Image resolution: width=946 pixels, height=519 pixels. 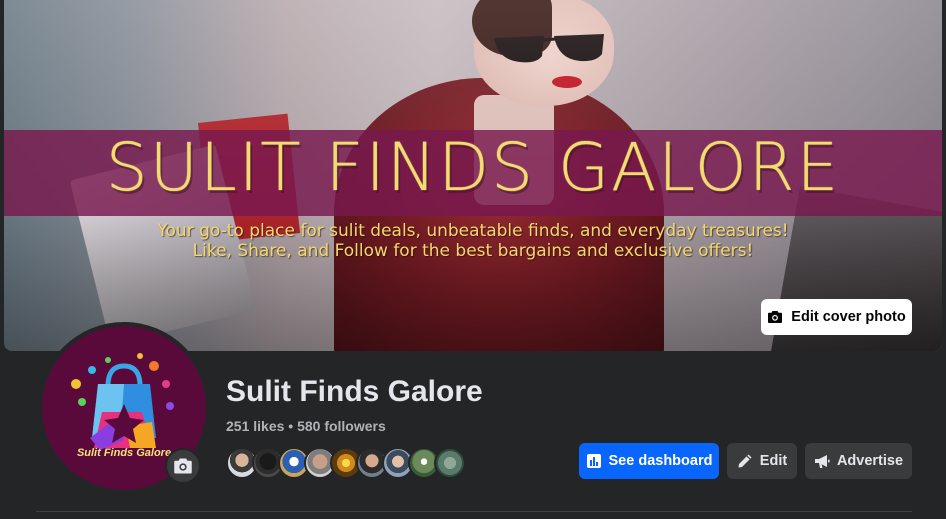 What do you see at coordinates (474, 511) in the screenshot?
I see `header-divider` at bounding box center [474, 511].